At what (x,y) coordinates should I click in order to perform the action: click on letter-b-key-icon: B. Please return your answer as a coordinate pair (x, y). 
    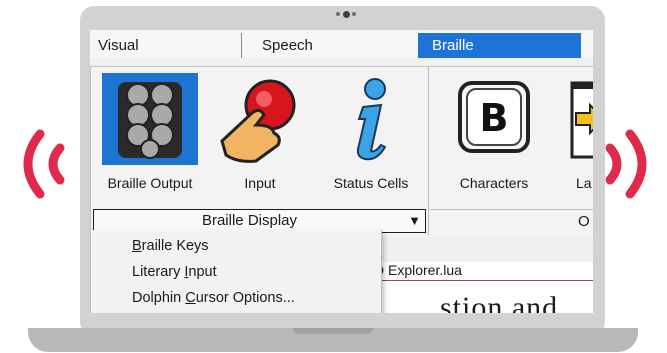
    Looking at the image, I should click on (494, 119).